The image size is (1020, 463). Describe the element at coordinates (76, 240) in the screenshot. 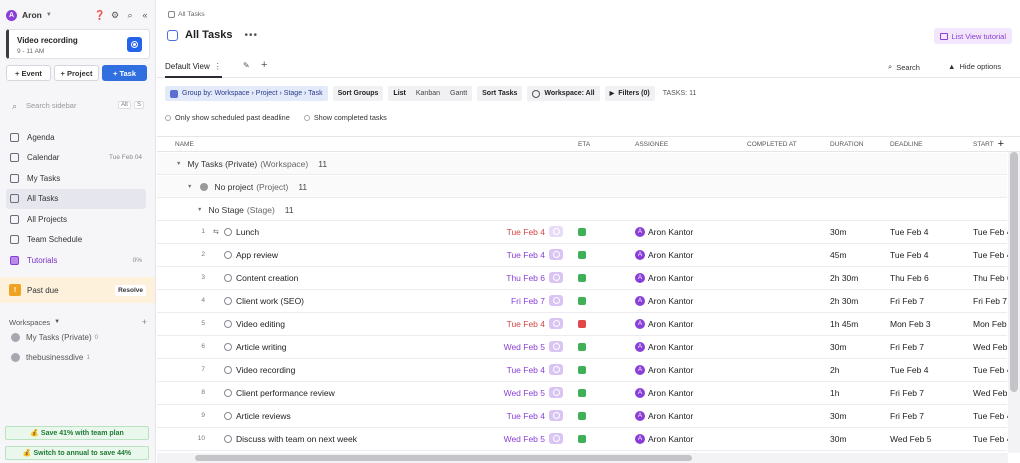

I see `sidebar-item-team-schedule: Team Schedule` at that location.